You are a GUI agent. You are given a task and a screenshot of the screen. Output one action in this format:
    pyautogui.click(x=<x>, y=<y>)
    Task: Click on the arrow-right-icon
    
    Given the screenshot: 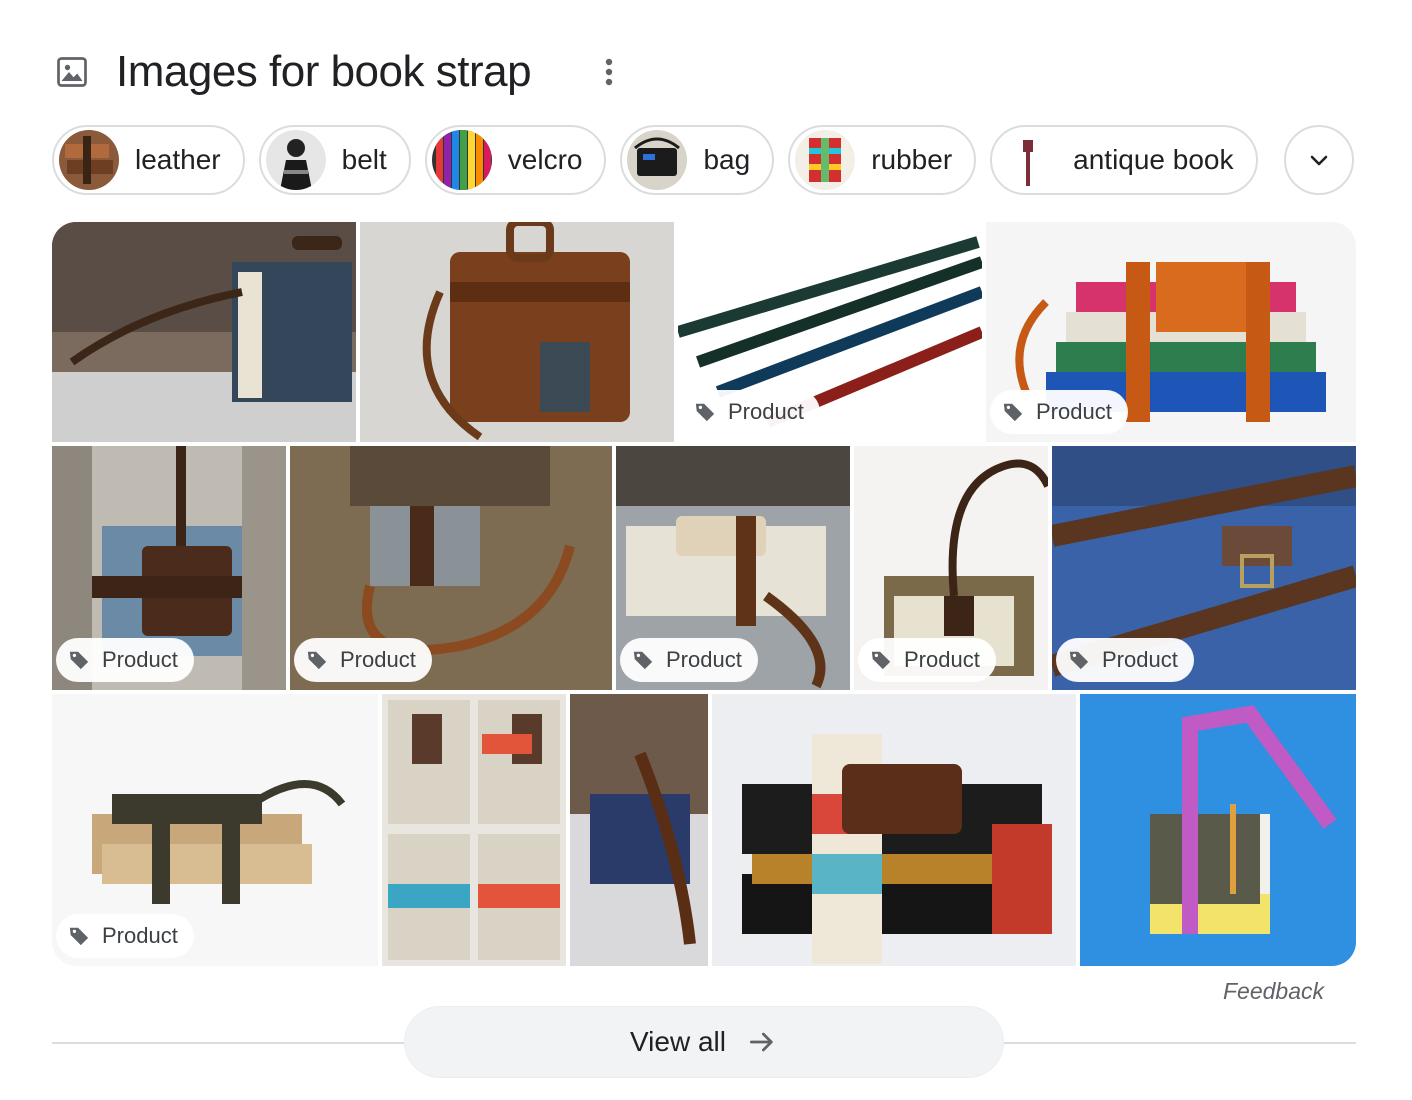 What is the action you would take?
    pyautogui.click(x=762, y=1042)
    